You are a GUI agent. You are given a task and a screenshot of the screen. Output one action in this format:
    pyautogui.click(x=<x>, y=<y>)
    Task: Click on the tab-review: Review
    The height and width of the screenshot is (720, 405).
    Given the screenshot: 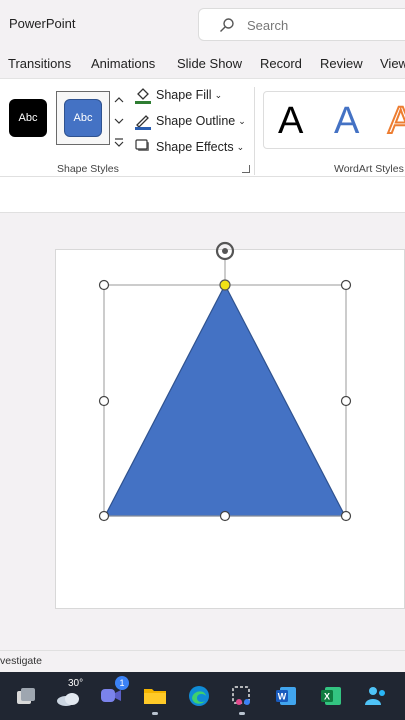 What is the action you would take?
    pyautogui.click(x=341, y=63)
    